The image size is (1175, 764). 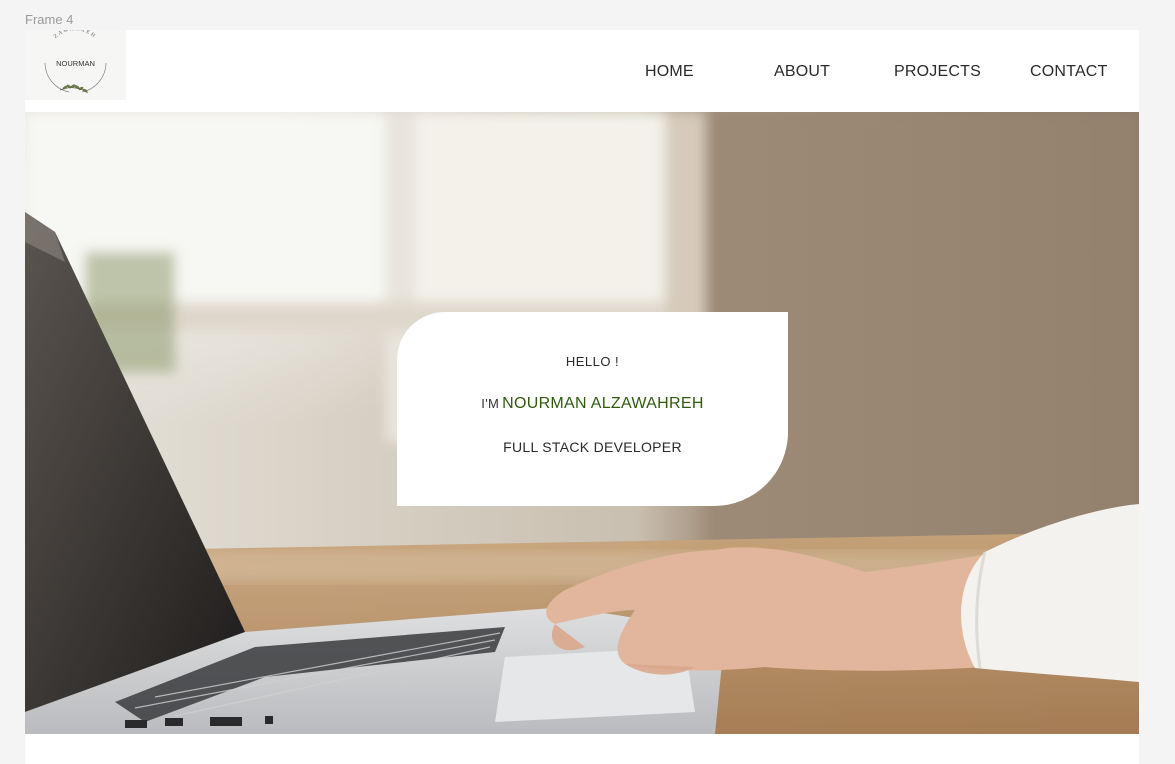 What do you see at coordinates (937, 72) in the screenshot?
I see `nav-projects: PROJECTS` at bounding box center [937, 72].